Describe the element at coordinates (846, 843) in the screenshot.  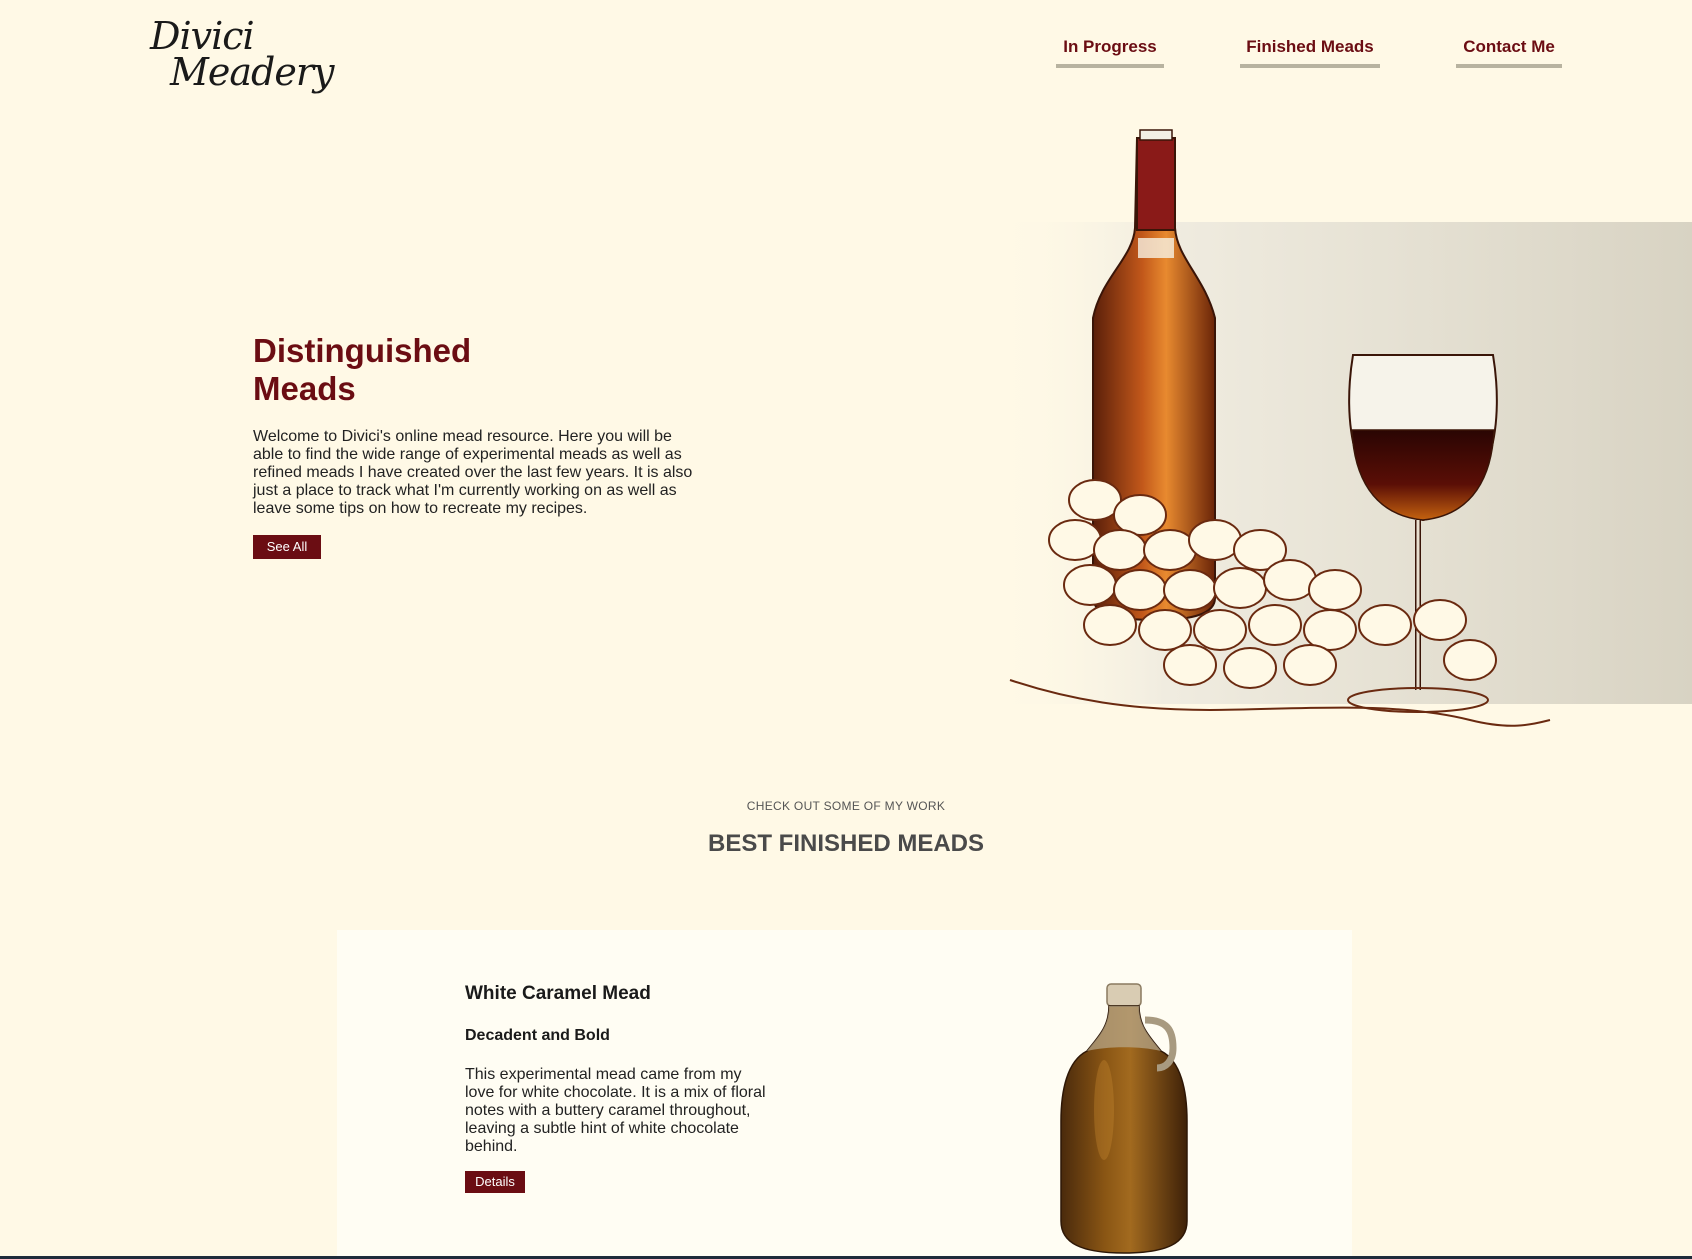
I see `section-title: BEST FINISHED MEADS` at that location.